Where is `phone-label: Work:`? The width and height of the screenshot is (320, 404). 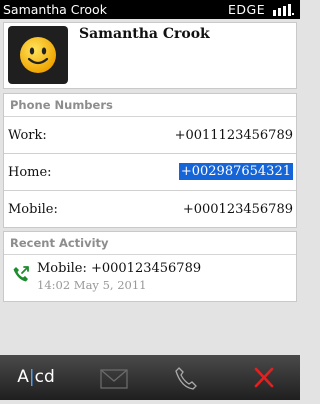 phone-label: Work: is located at coordinates (27, 135).